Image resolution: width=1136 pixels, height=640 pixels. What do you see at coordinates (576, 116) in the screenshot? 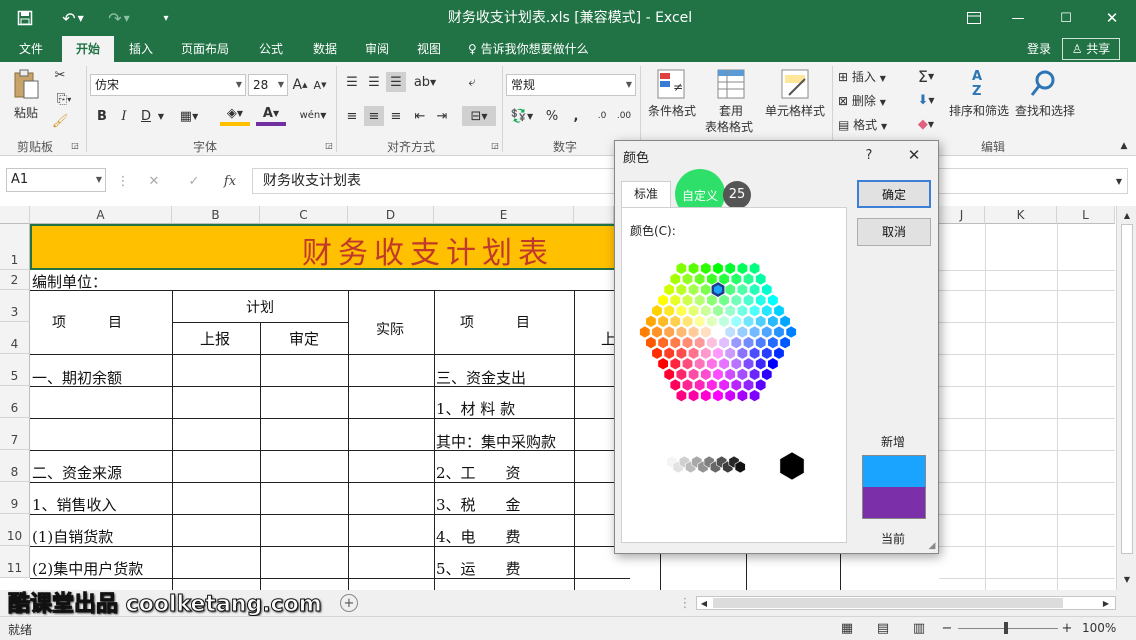
I see `comma-icon: ,` at bounding box center [576, 116].